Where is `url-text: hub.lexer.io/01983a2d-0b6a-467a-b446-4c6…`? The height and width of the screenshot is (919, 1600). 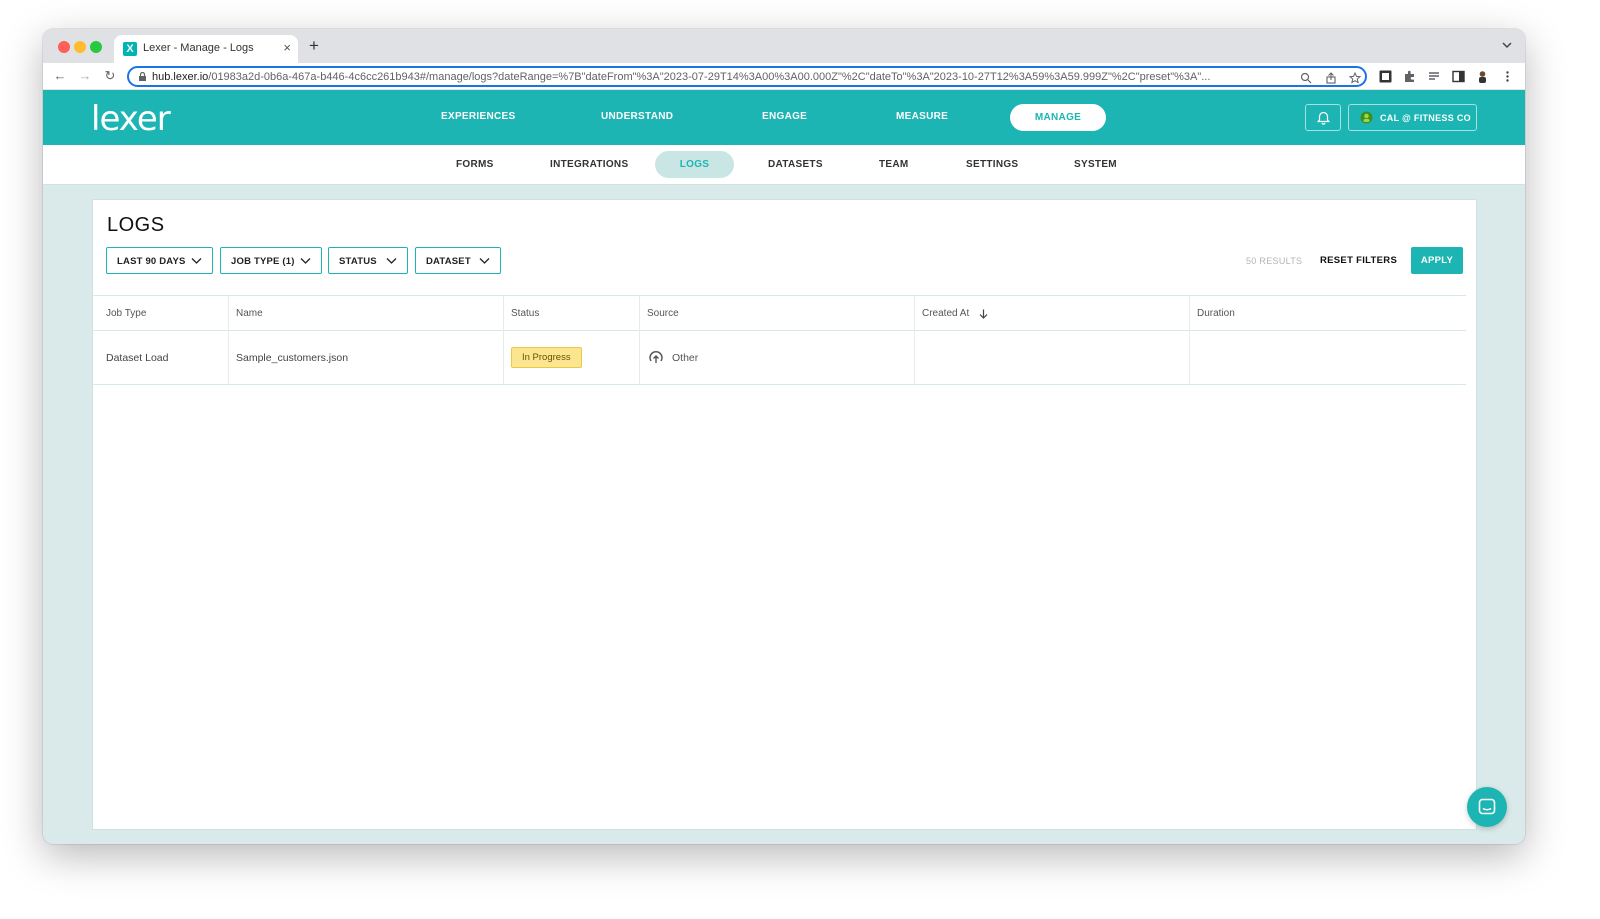
url-text: hub.lexer.io/01983a2d-0b6a-467a-b446-4c6… is located at coordinates (717, 77).